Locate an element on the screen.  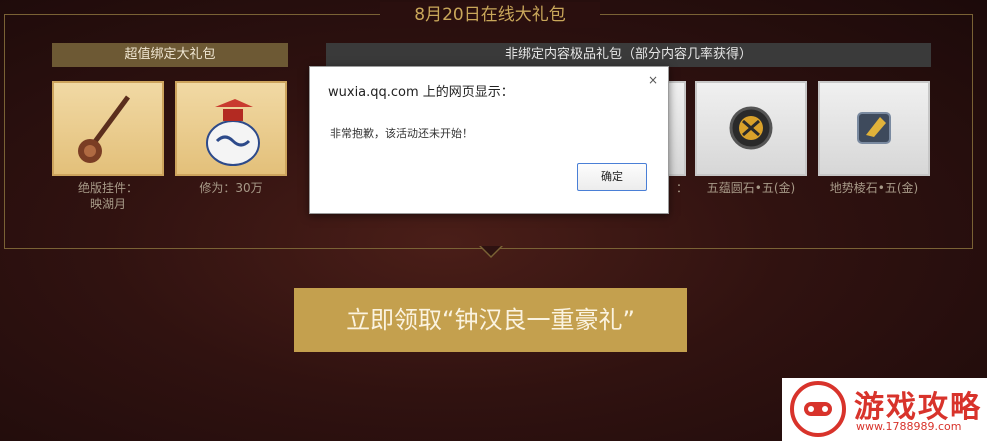
item-stone-prism-caption: 地势棱石•五(金) is located at coordinates (874, 188).